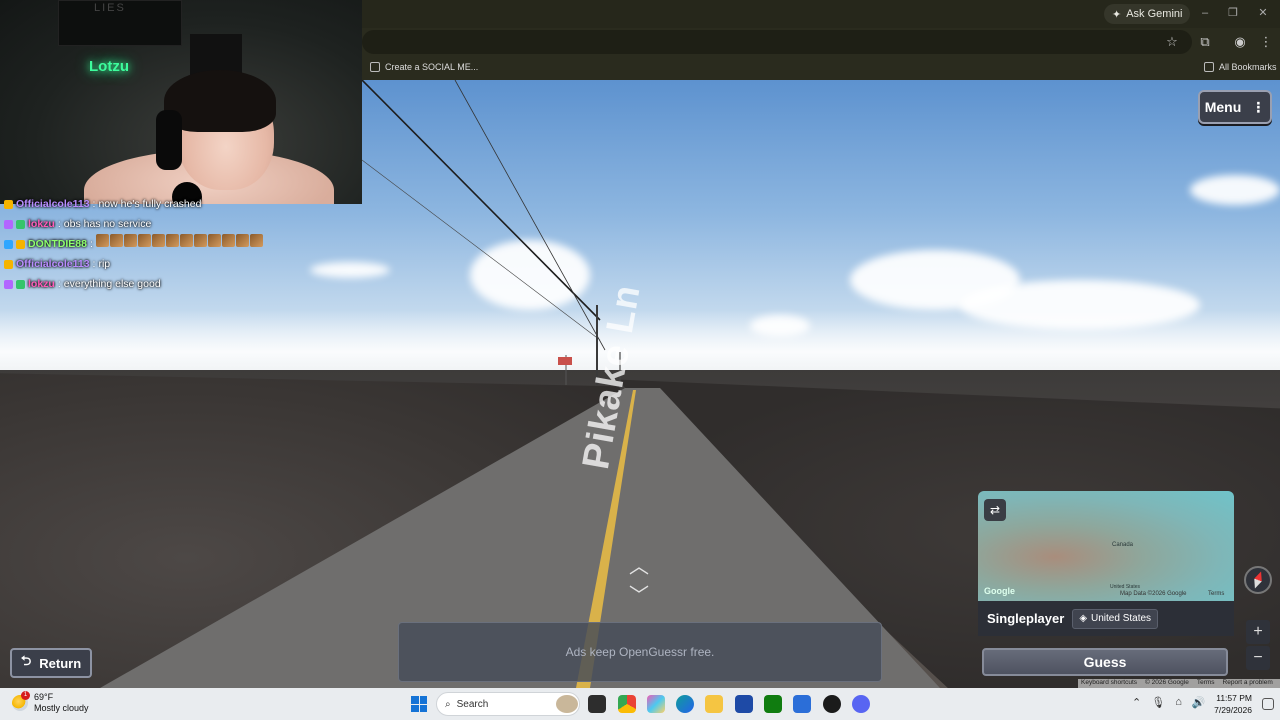 Image resolution: width=1280 pixels, height=720 pixels. I want to click on xbox-icon, so click(773, 704).